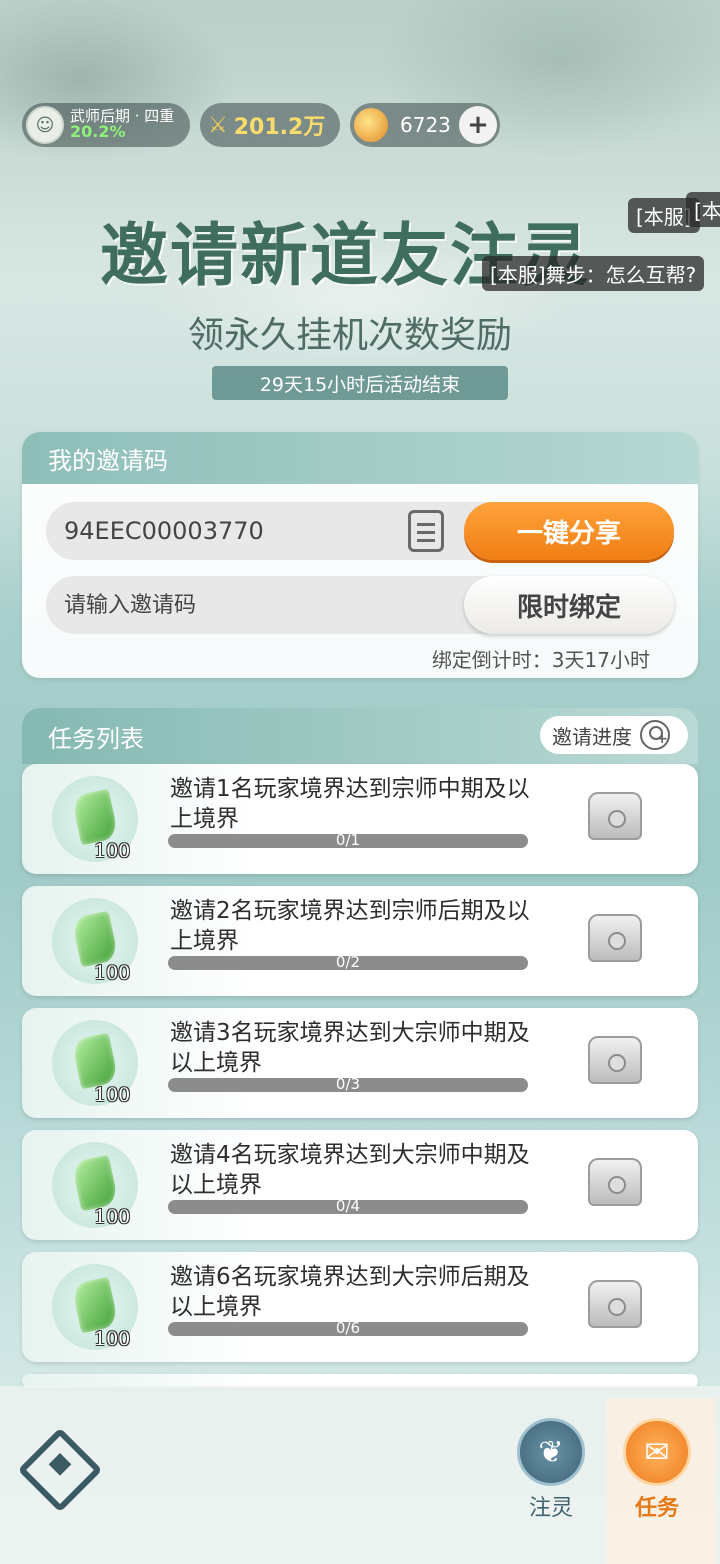 Image resolution: width=720 pixels, height=1564 pixels. What do you see at coordinates (350, 335) in the screenshot?
I see `page-subtitle: 领永久挂机次数奖励` at bounding box center [350, 335].